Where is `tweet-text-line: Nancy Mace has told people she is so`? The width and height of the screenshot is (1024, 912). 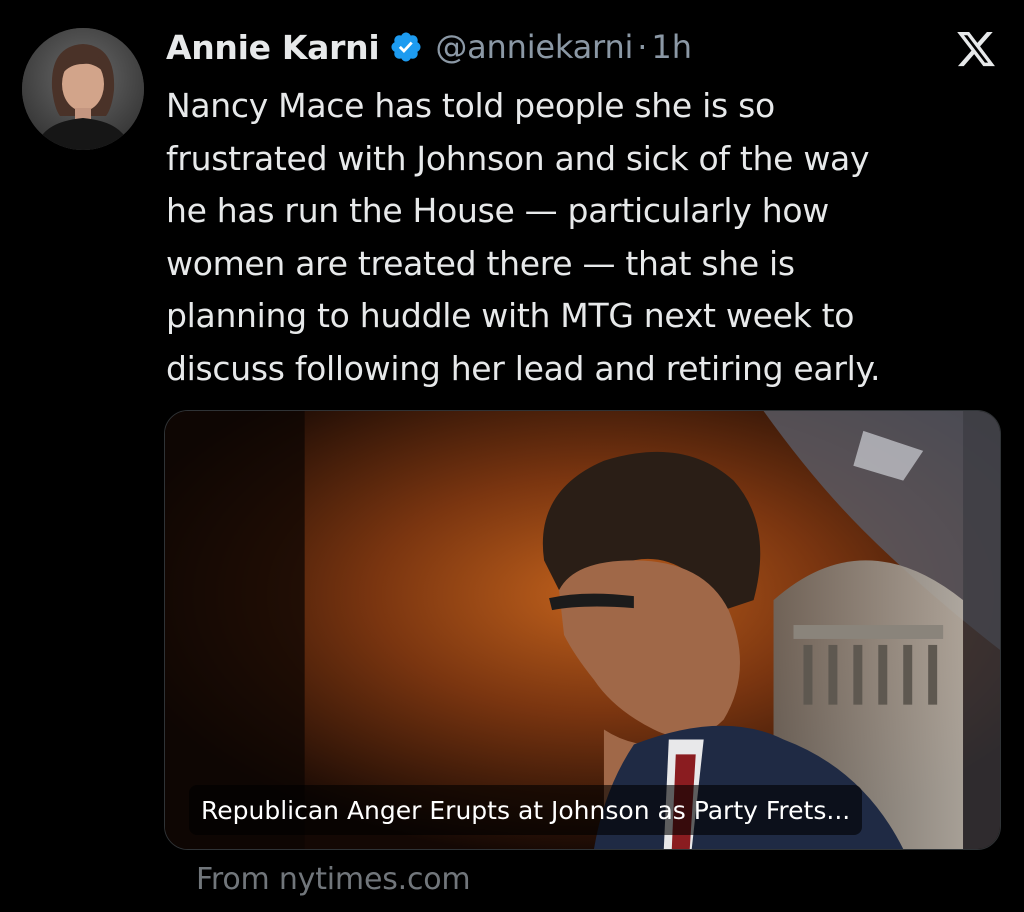
tweet-text-line: Nancy Mace has told people she is so is located at coordinates (470, 105).